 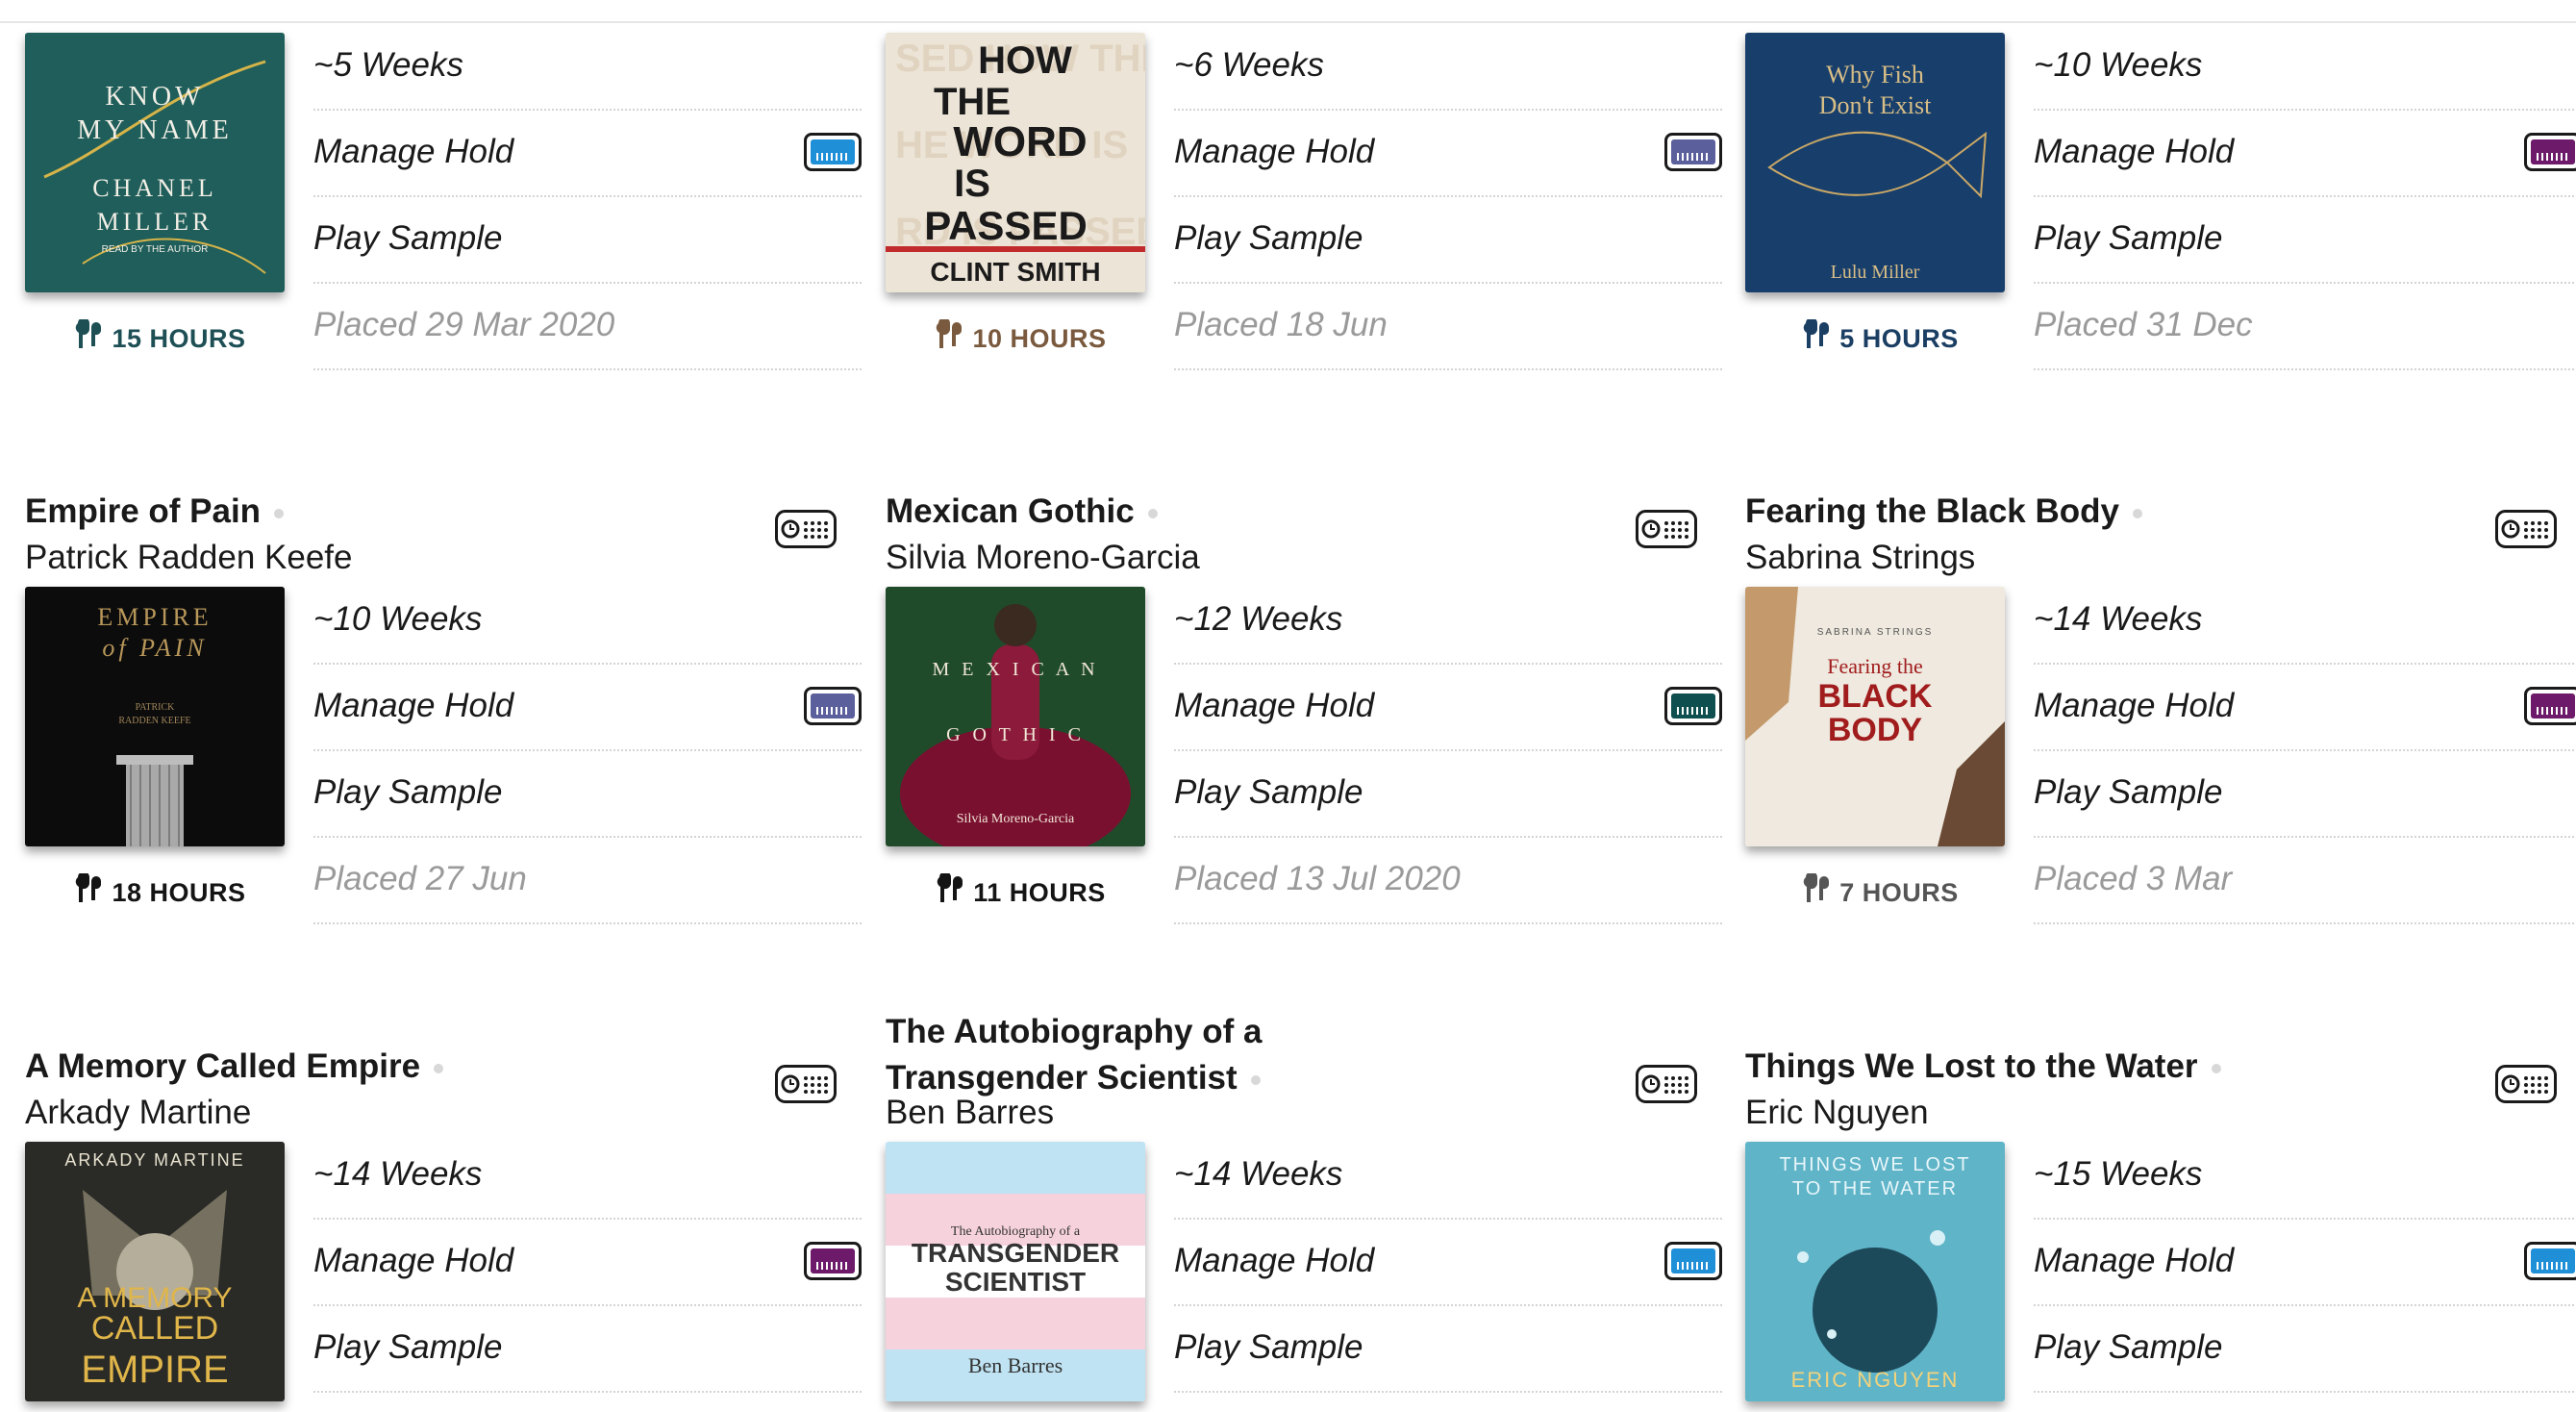 I want to click on book-title: Things We Lost to the Water, so click(x=1983, y=1067).